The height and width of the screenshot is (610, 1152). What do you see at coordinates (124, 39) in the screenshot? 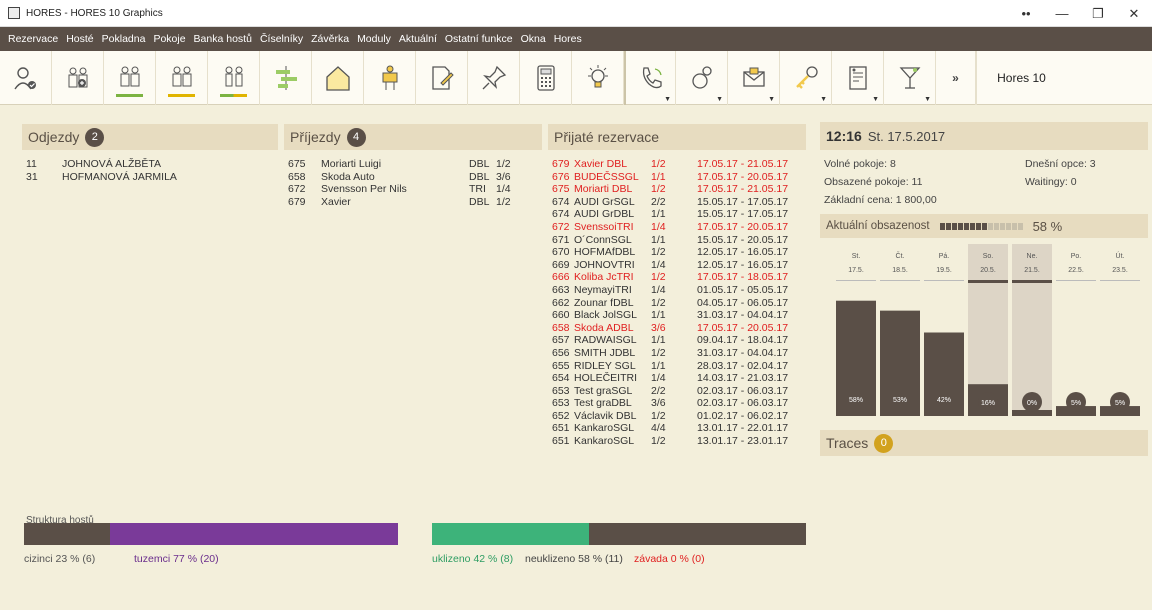
I see `menu-pokladna: Pokladna` at bounding box center [124, 39].